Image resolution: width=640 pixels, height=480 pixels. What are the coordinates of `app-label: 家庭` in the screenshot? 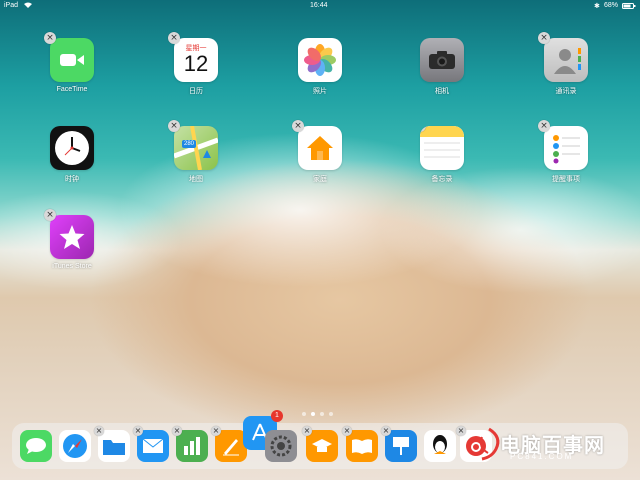 It's located at (320, 179).